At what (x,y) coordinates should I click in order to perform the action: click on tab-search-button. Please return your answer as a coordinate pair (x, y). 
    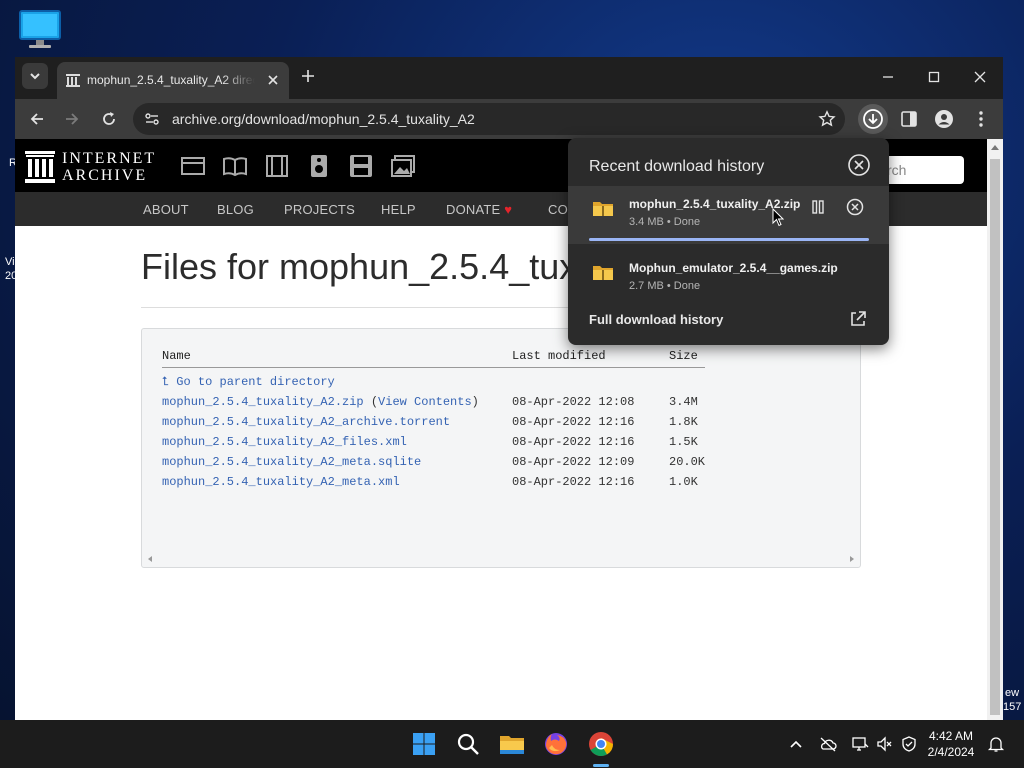
    Looking at the image, I should click on (35, 76).